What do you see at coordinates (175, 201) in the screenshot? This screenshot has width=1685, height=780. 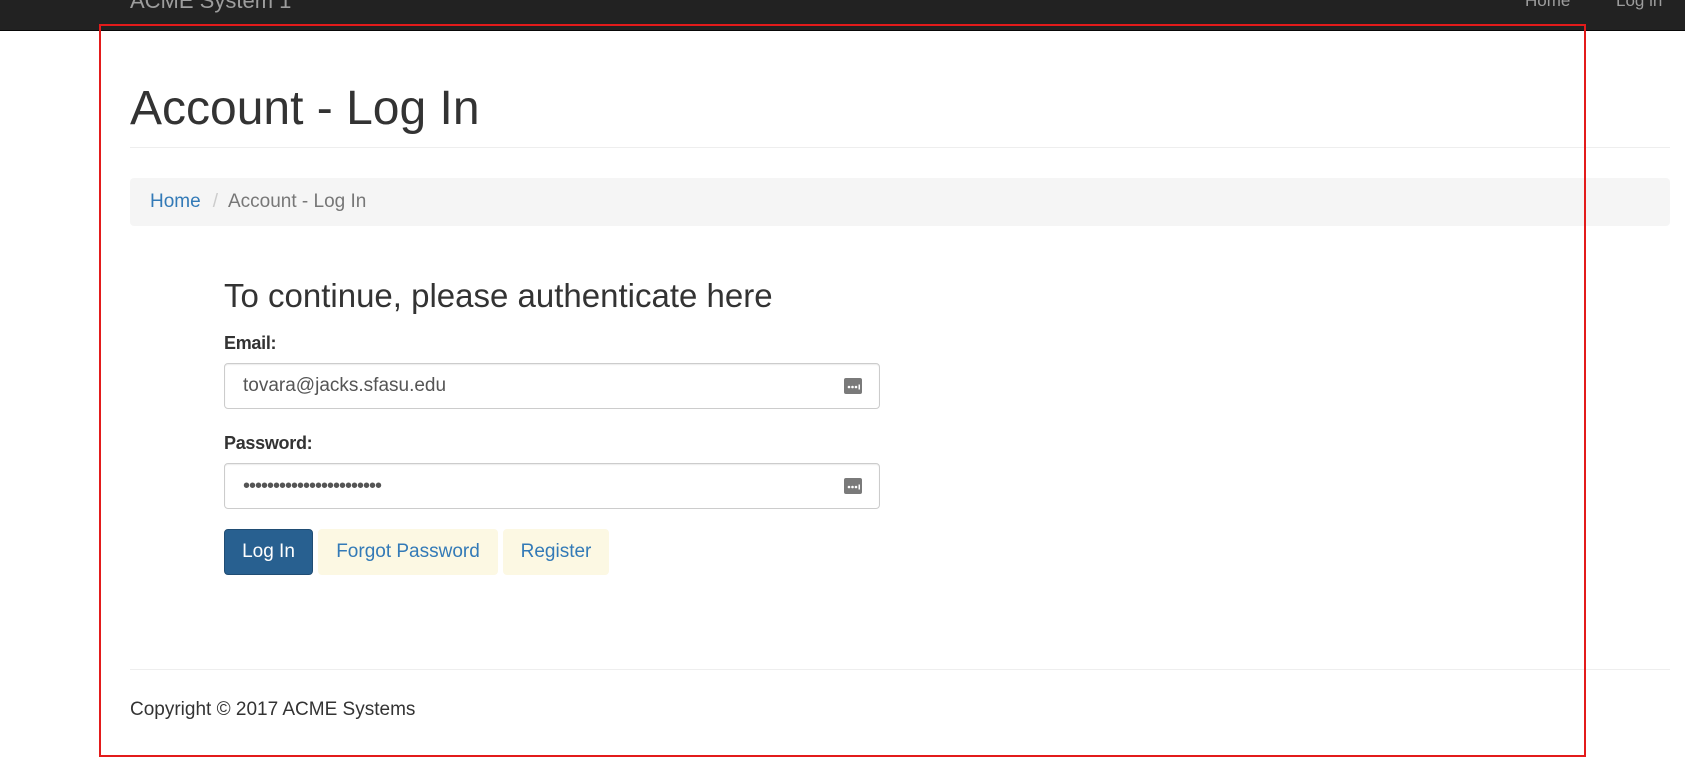 I see `breadcrumb-home-link: Home` at bounding box center [175, 201].